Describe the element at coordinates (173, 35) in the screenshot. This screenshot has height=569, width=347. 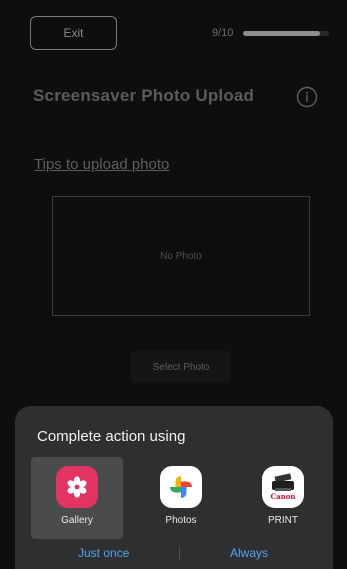
I see `top-bar: Exit 9/10` at that location.